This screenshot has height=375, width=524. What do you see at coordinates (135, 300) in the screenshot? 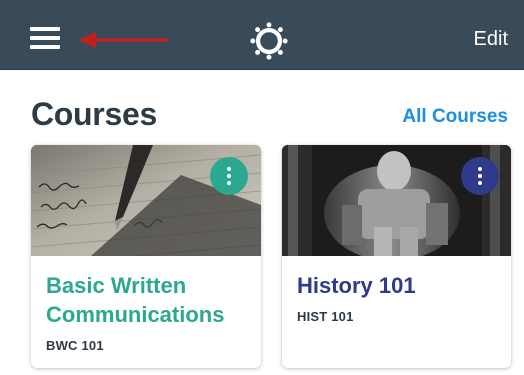
I see `course-title: Basic Written Communications` at bounding box center [135, 300].